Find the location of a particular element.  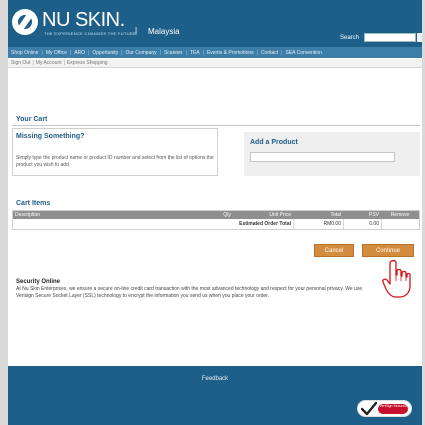

nav-item-shop-online: Shop Online is located at coordinates (25, 53).